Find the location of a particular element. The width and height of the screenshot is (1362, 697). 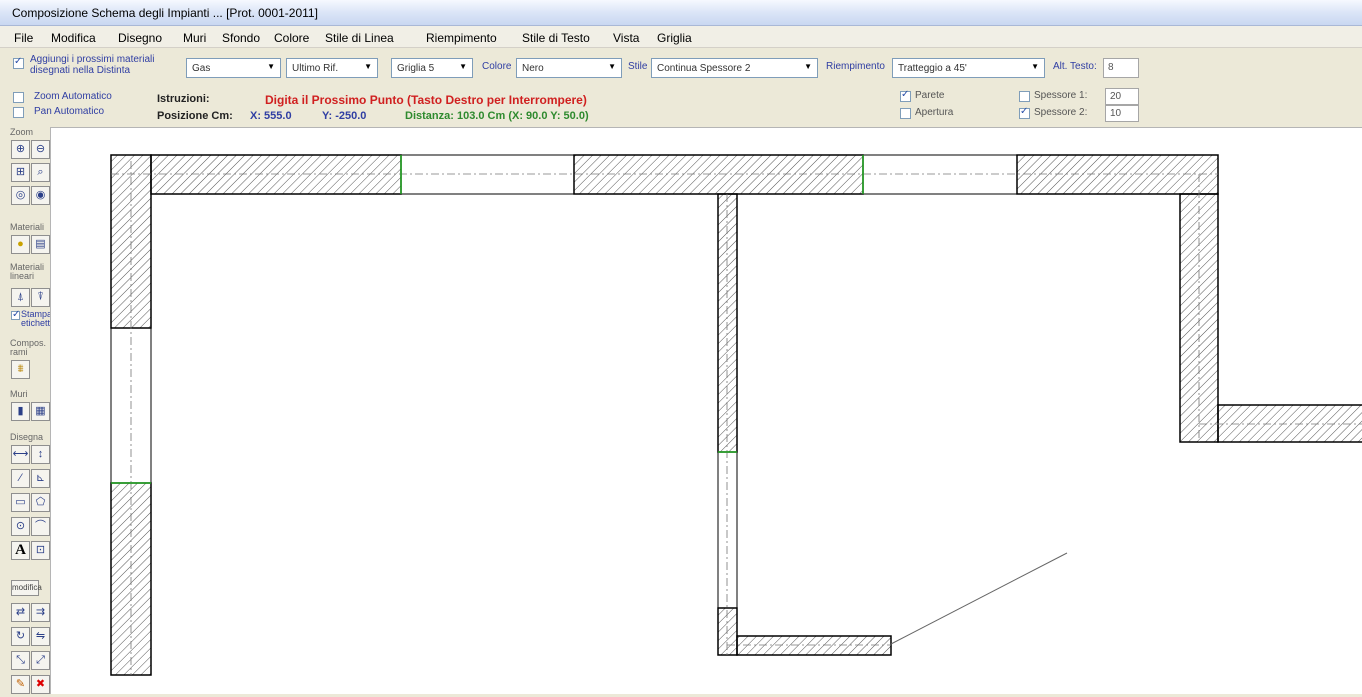

wall-right-horizontal is located at coordinates (1289, 423).